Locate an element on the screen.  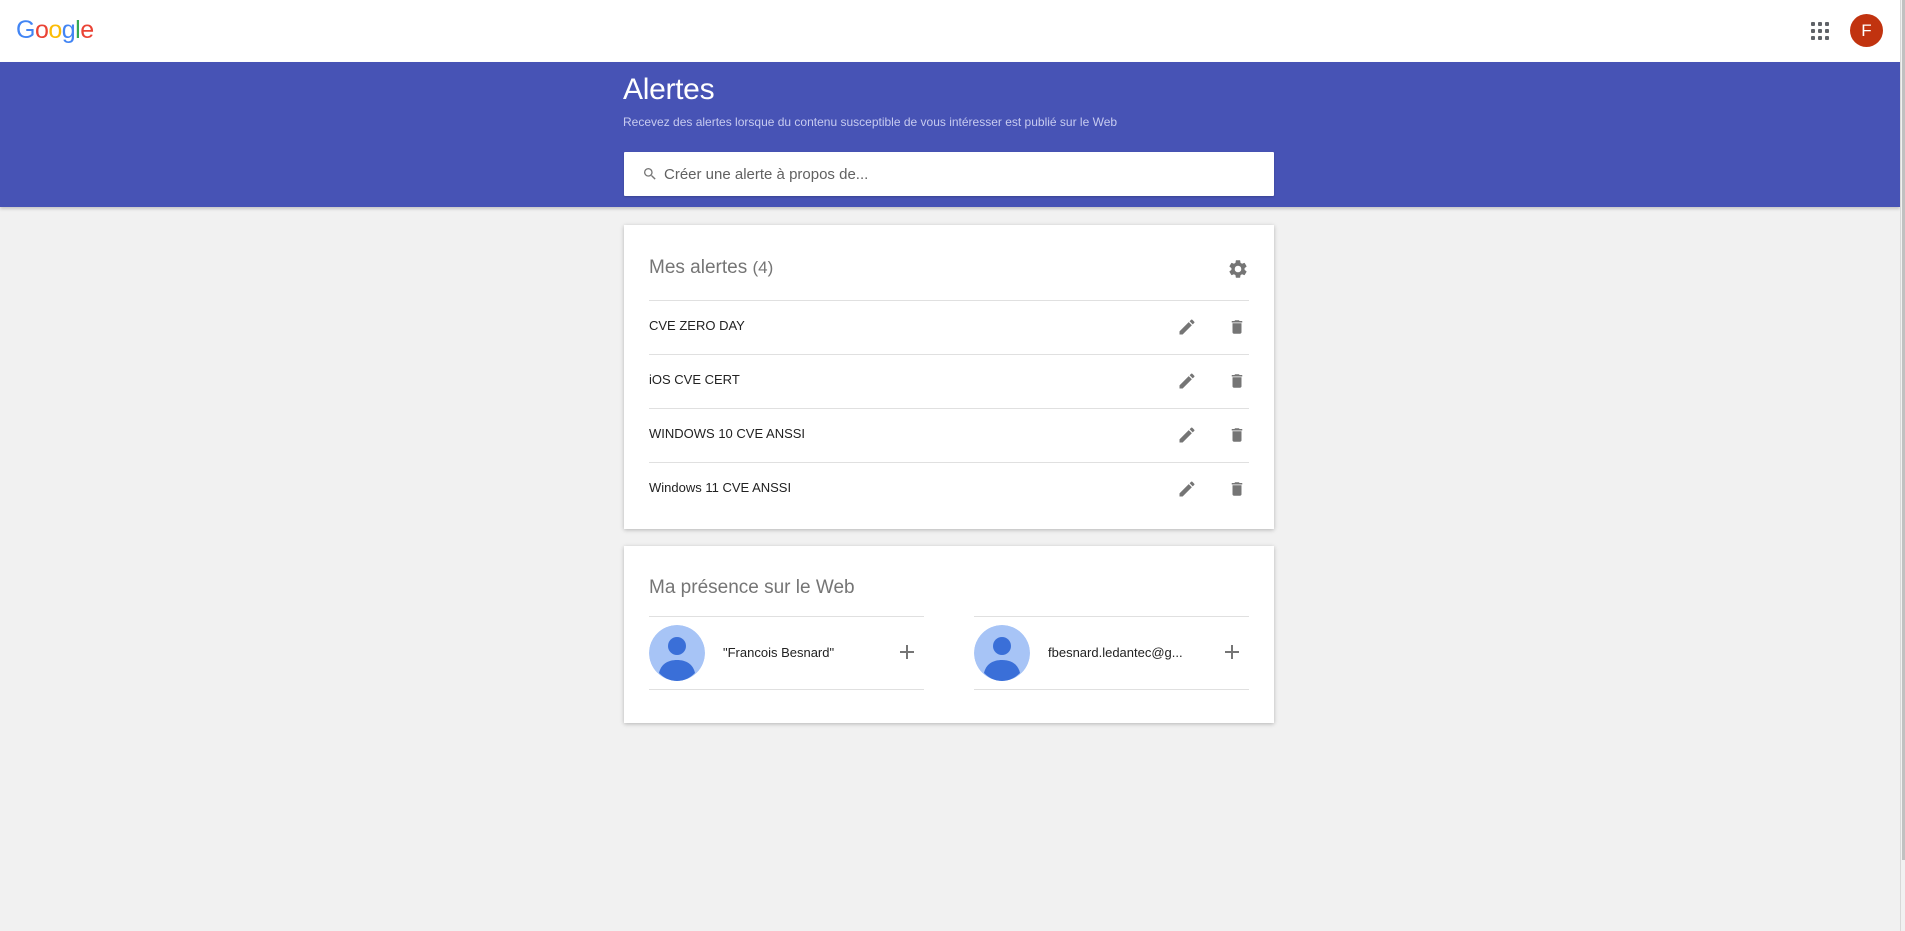
account-avatar: F is located at coordinates (1866, 30).